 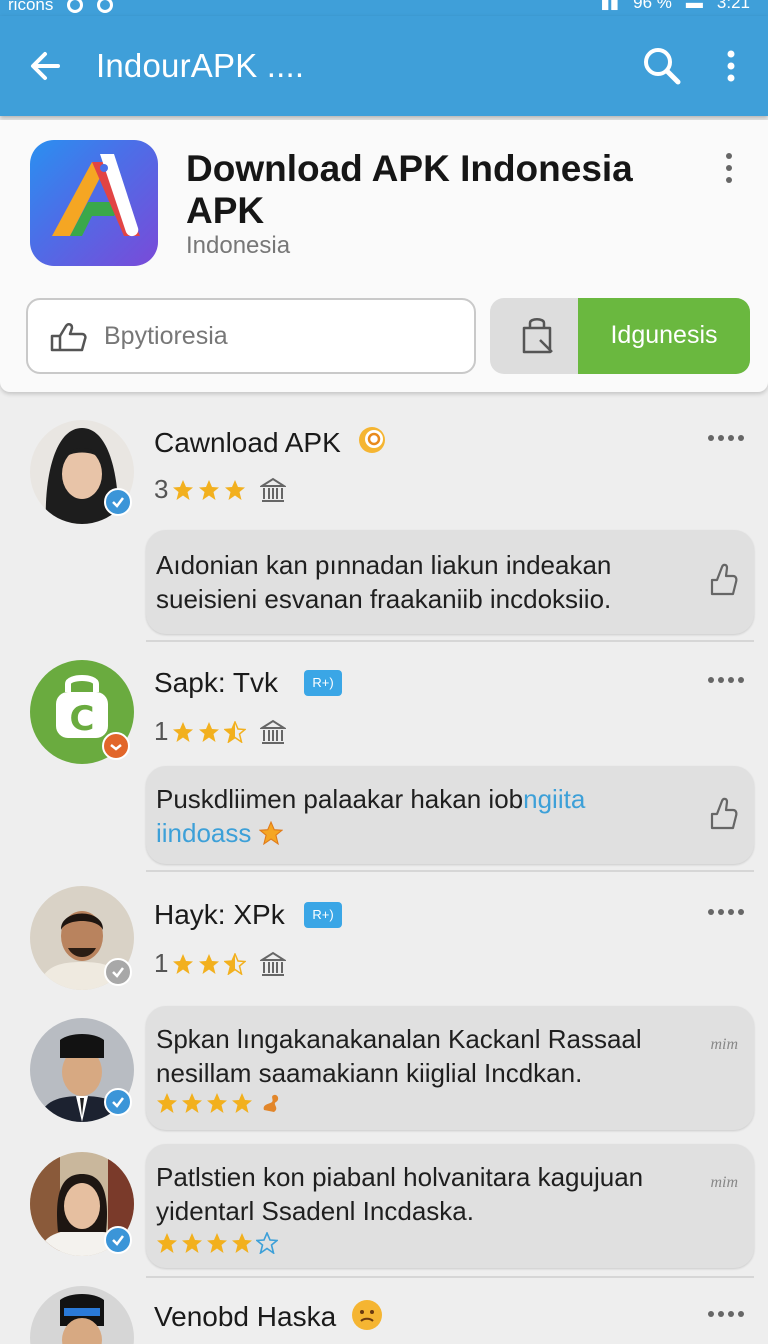 I want to click on status-badge-icon, so click(x=116, y=746).